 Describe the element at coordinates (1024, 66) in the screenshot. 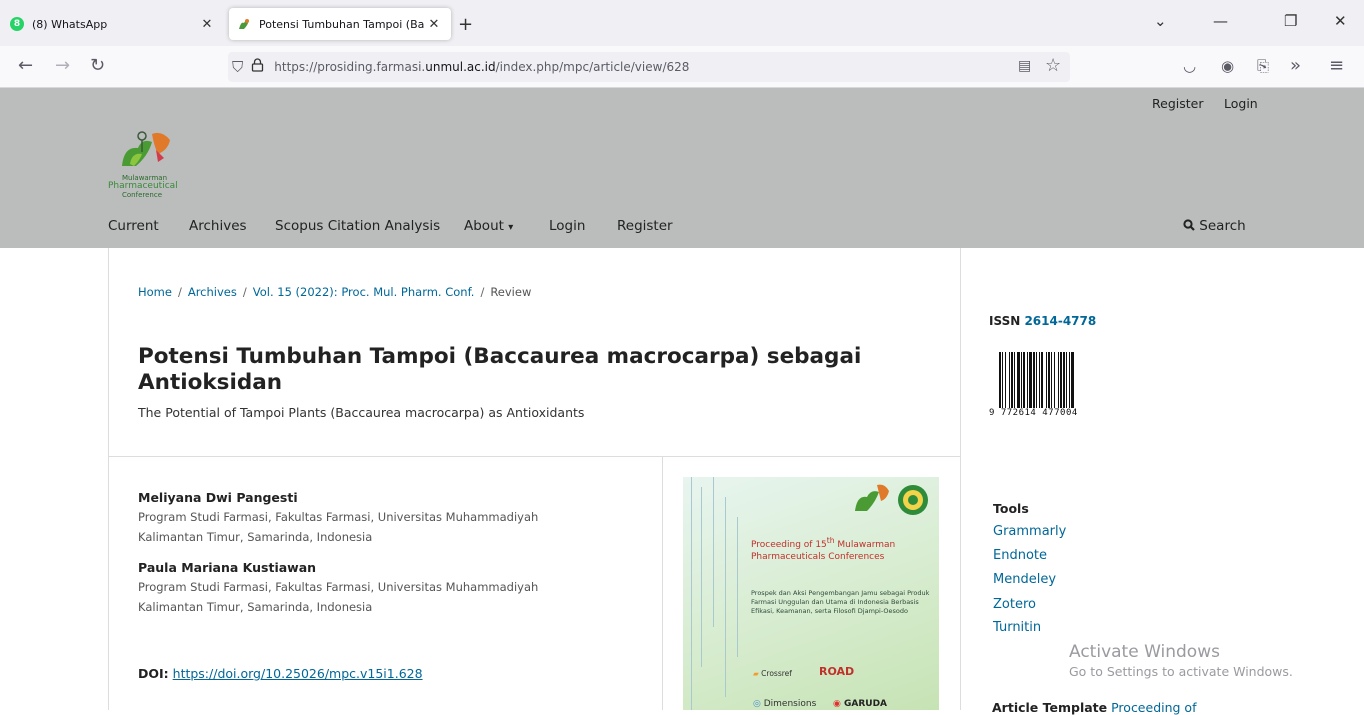

I see `reader-view-icon: ▤` at that location.